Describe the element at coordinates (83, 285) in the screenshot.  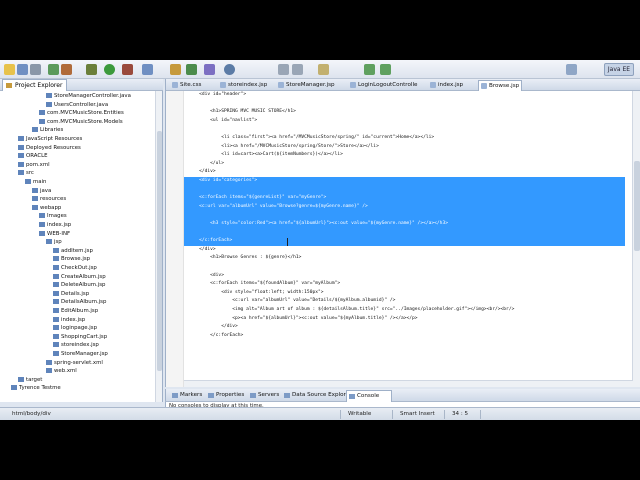
I see `tree-item-label: DeleteAlbum.jsp` at that location.